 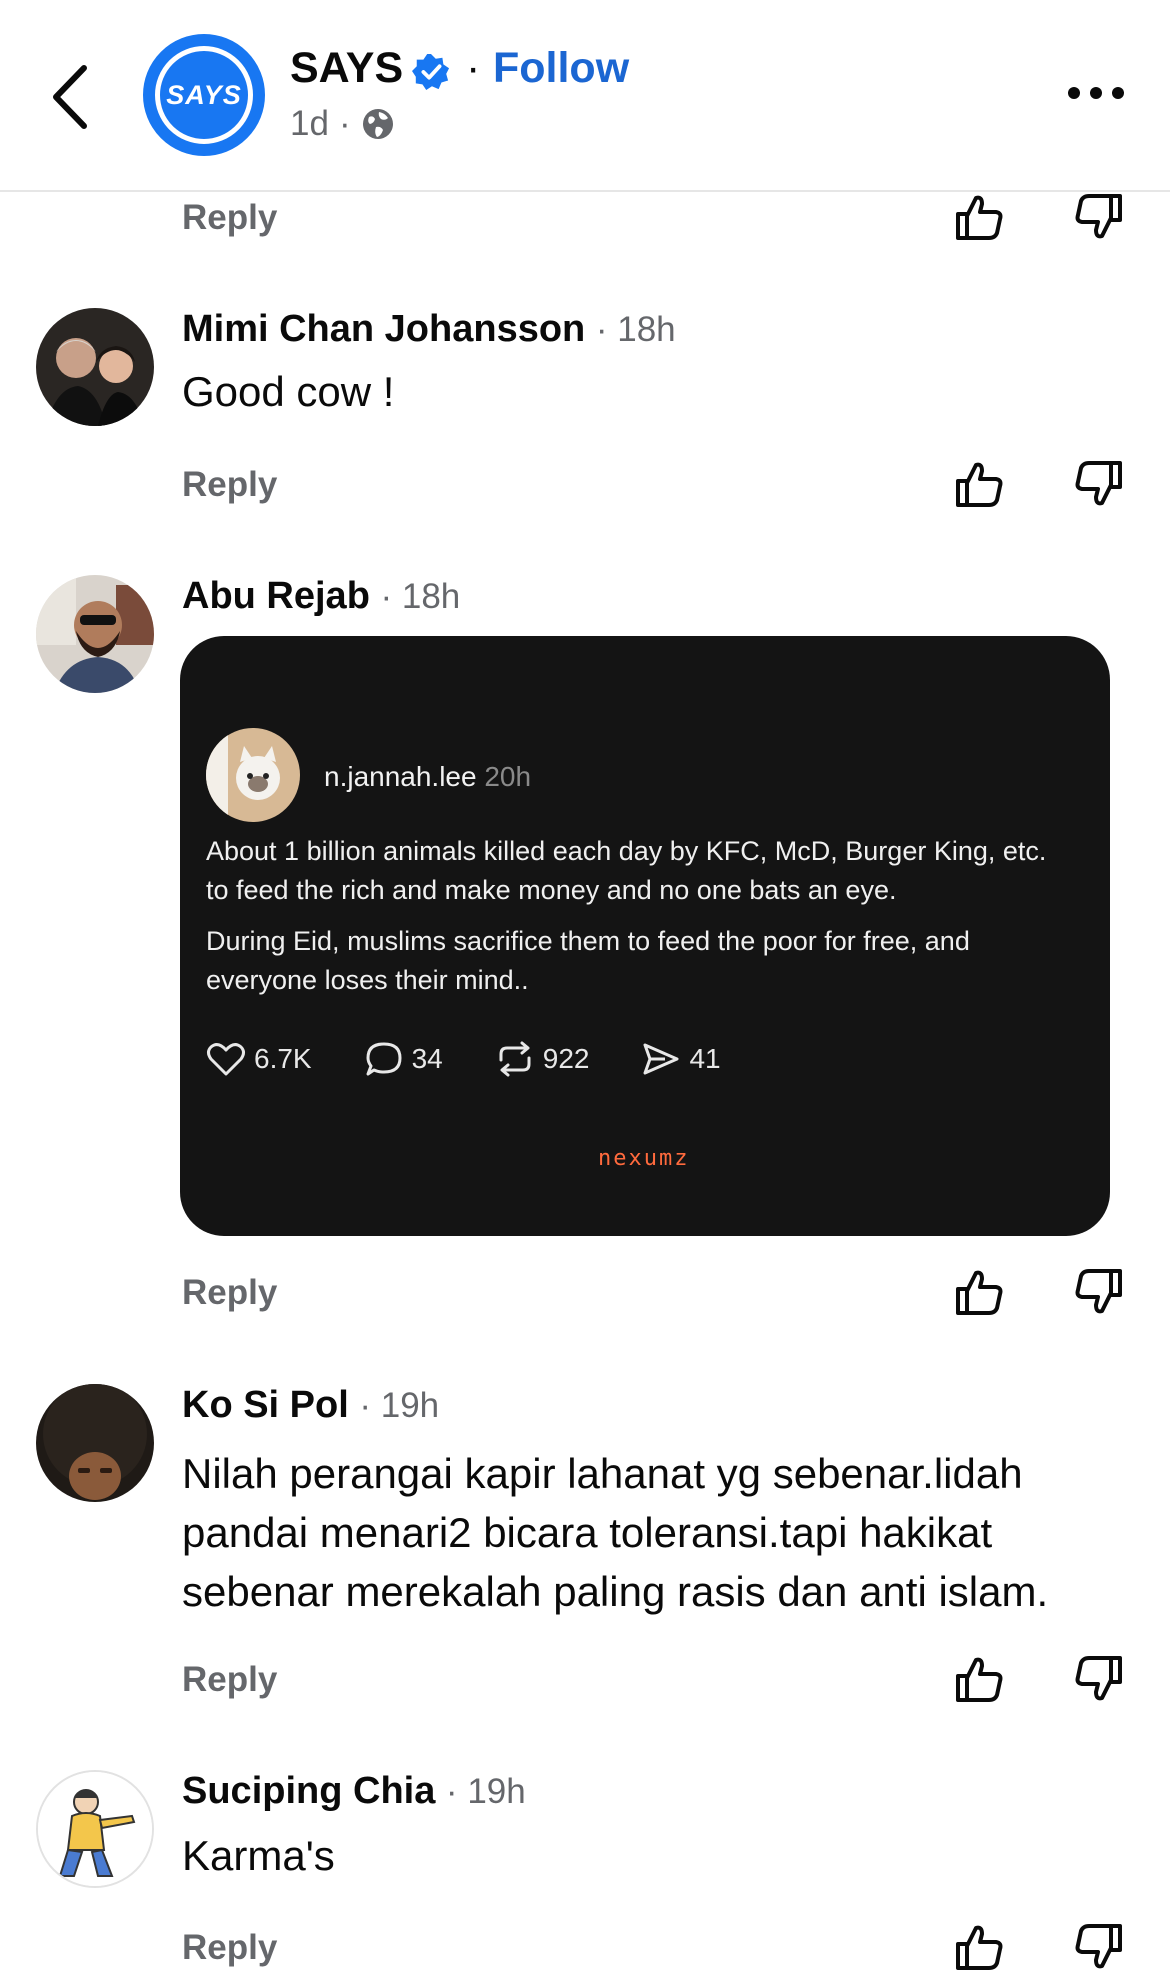 I want to click on quoted-time: 20h, so click(x=508, y=776).